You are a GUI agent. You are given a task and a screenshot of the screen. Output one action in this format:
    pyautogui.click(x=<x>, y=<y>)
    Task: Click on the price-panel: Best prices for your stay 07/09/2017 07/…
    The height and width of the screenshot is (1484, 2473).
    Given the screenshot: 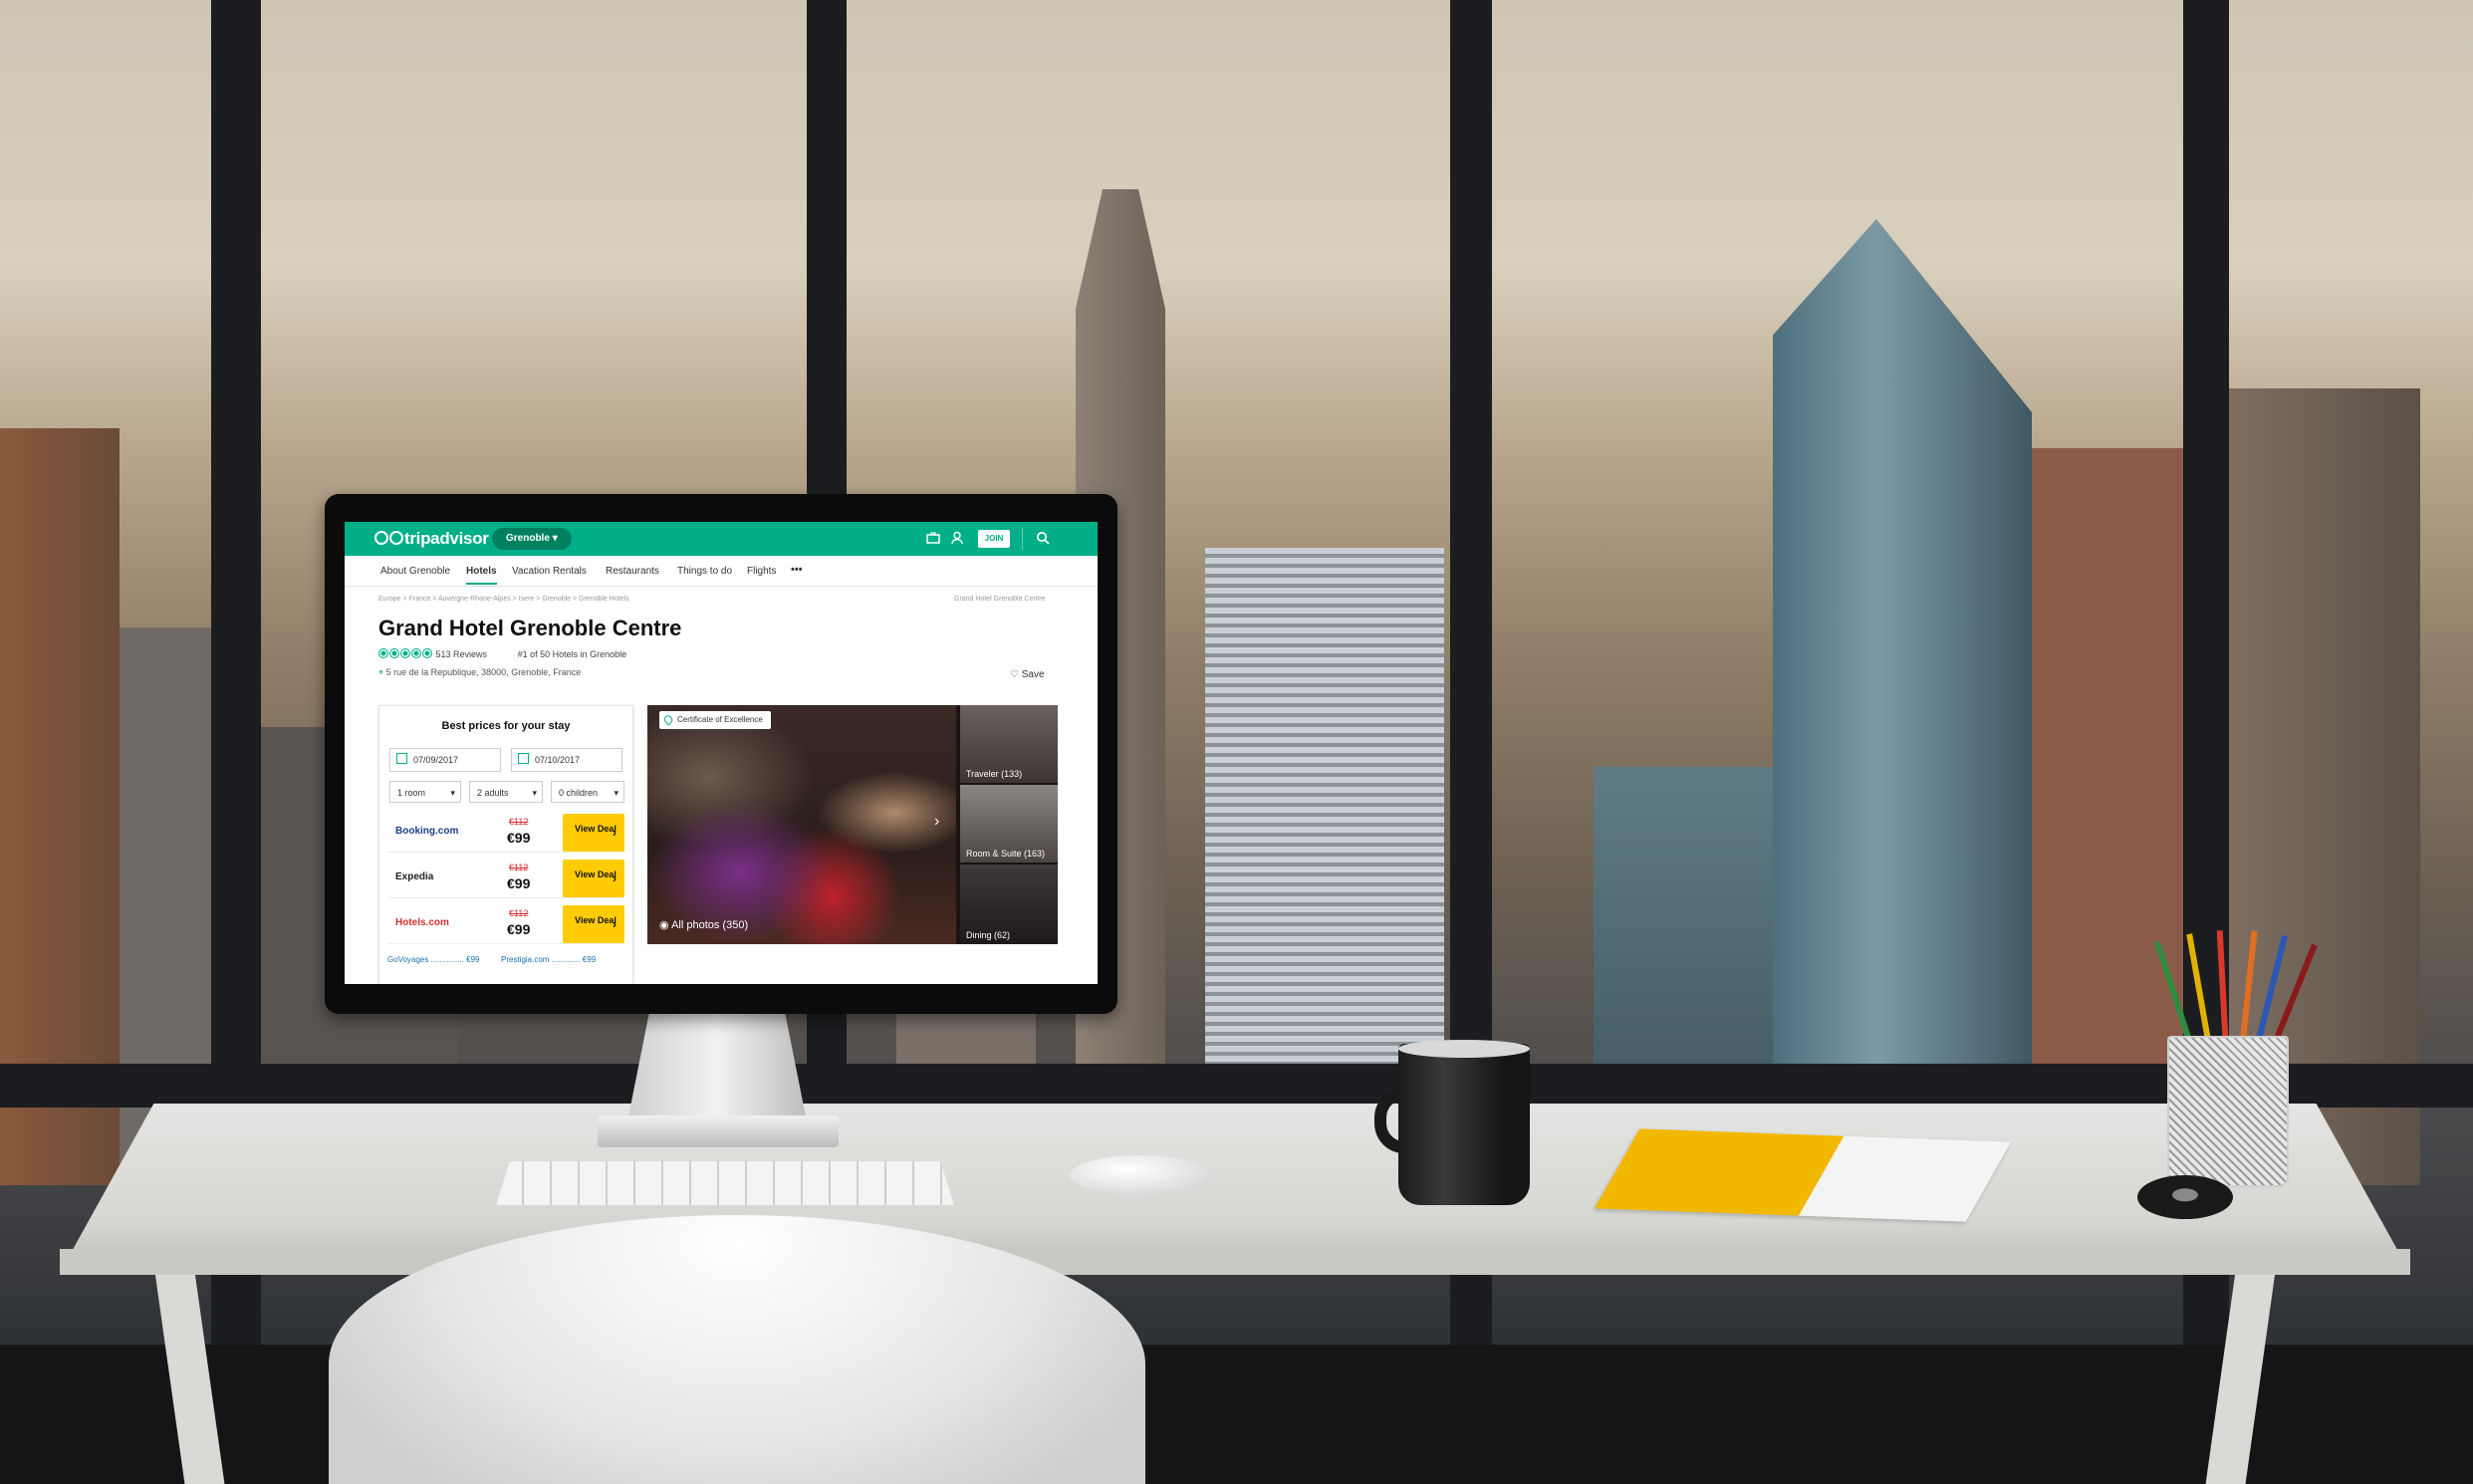 What is the action you would take?
    pyautogui.click(x=505, y=844)
    